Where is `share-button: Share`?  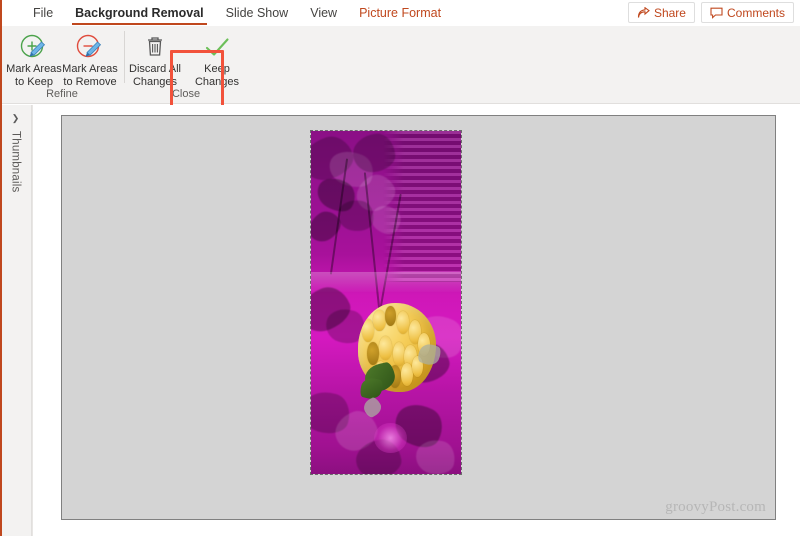 share-button: Share is located at coordinates (661, 12).